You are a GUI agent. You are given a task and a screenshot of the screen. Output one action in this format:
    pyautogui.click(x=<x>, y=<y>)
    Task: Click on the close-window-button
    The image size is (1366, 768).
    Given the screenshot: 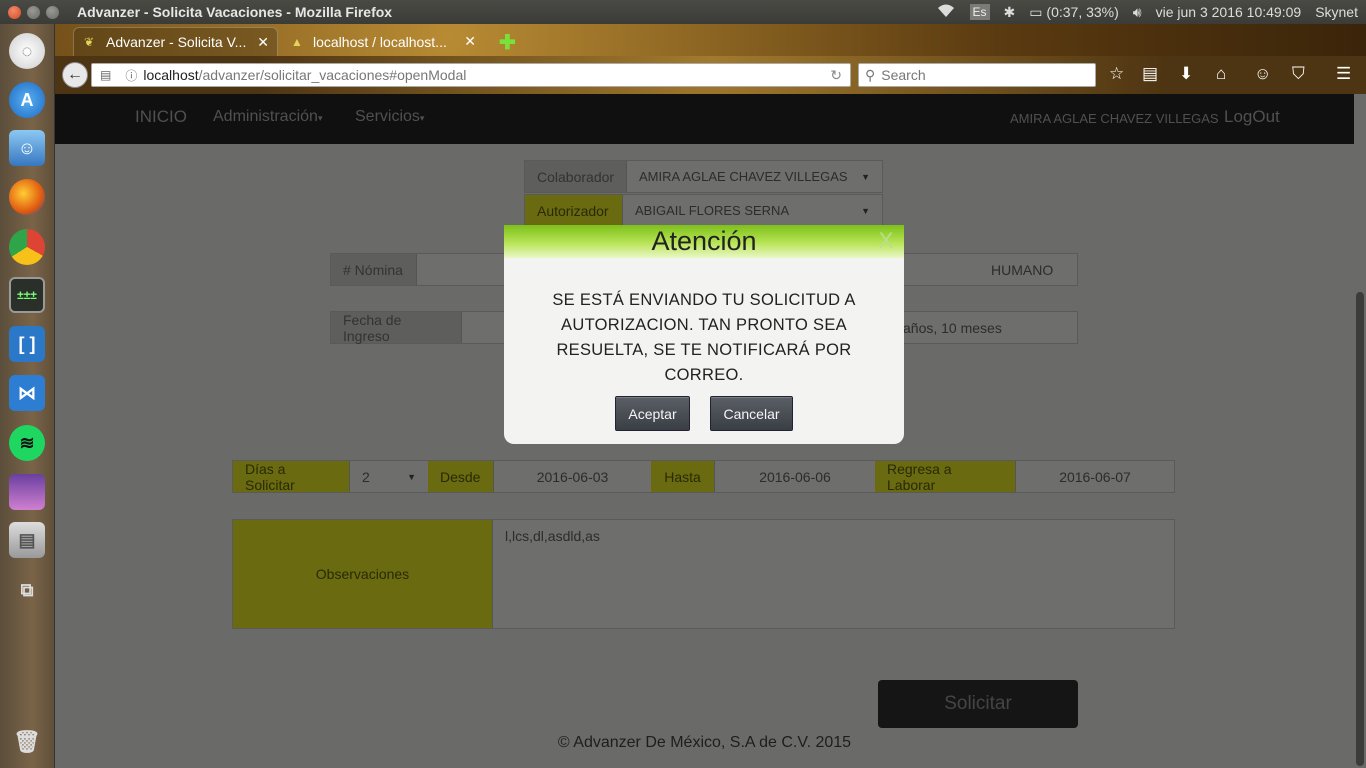 What is the action you would take?
    pyautogui.click(x=14, y=12)
    